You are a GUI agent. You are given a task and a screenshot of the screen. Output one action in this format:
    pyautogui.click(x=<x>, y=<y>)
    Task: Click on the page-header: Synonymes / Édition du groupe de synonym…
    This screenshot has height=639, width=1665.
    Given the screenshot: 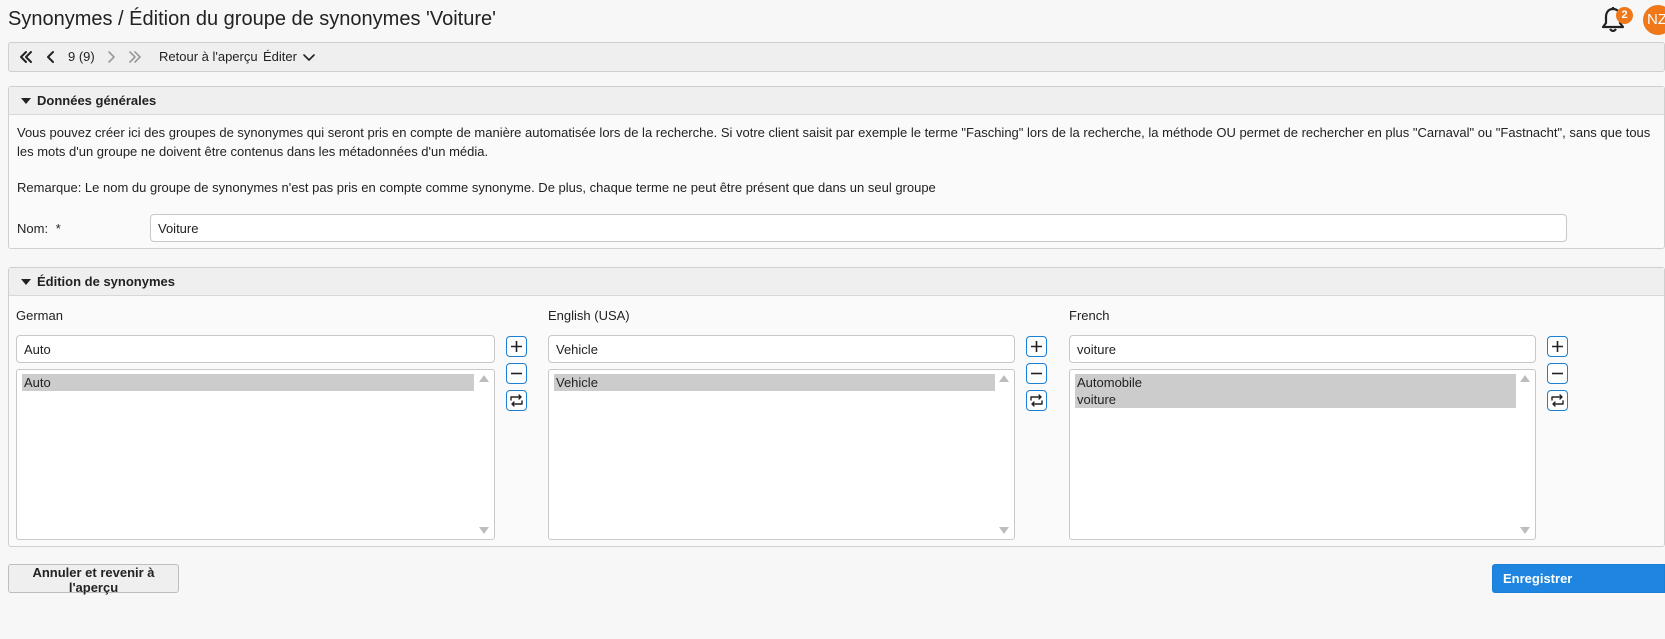 What is the action you would take?
    pyautogui.click(x=832, y=21)
    